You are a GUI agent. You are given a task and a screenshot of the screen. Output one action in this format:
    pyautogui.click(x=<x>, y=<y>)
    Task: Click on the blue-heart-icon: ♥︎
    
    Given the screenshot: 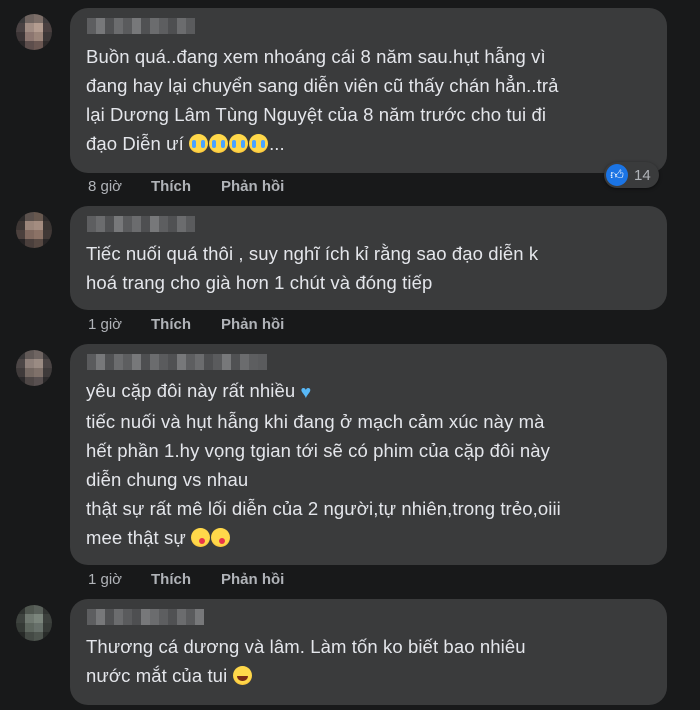 What is the action you would take?
    pyautogui.click(x=306, y=392)
    